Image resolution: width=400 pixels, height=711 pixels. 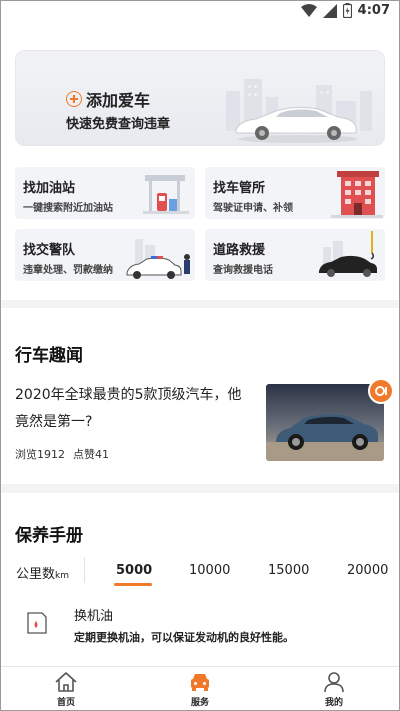 I want to click on service-title: 找车管所, so click(x=239, y=188).